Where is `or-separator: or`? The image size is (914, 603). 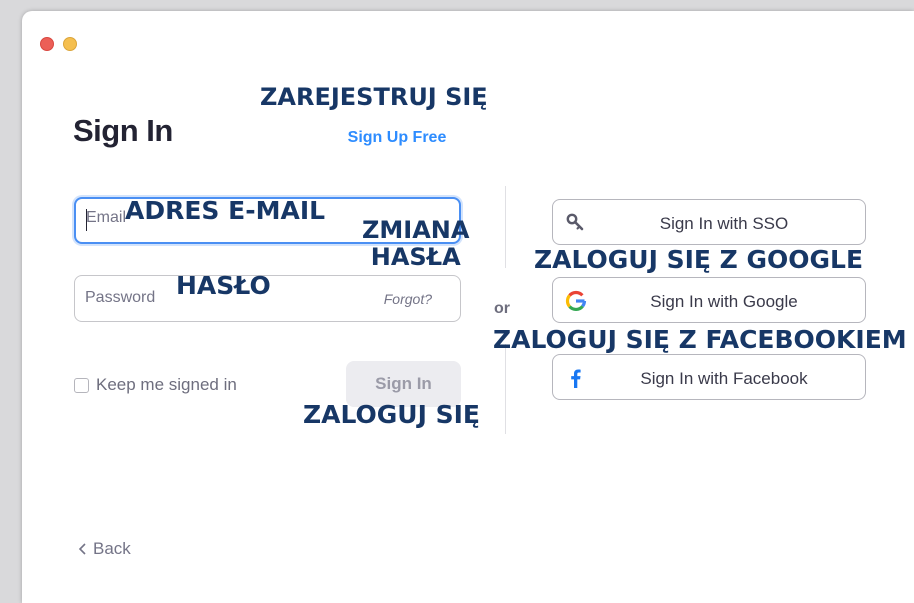 or-separator: or is located at coordinates (502, 308).